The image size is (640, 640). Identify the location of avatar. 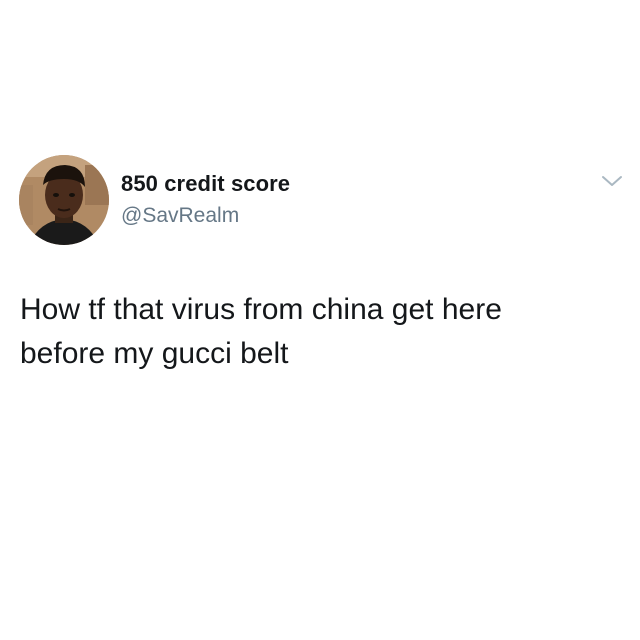
(64, 200).